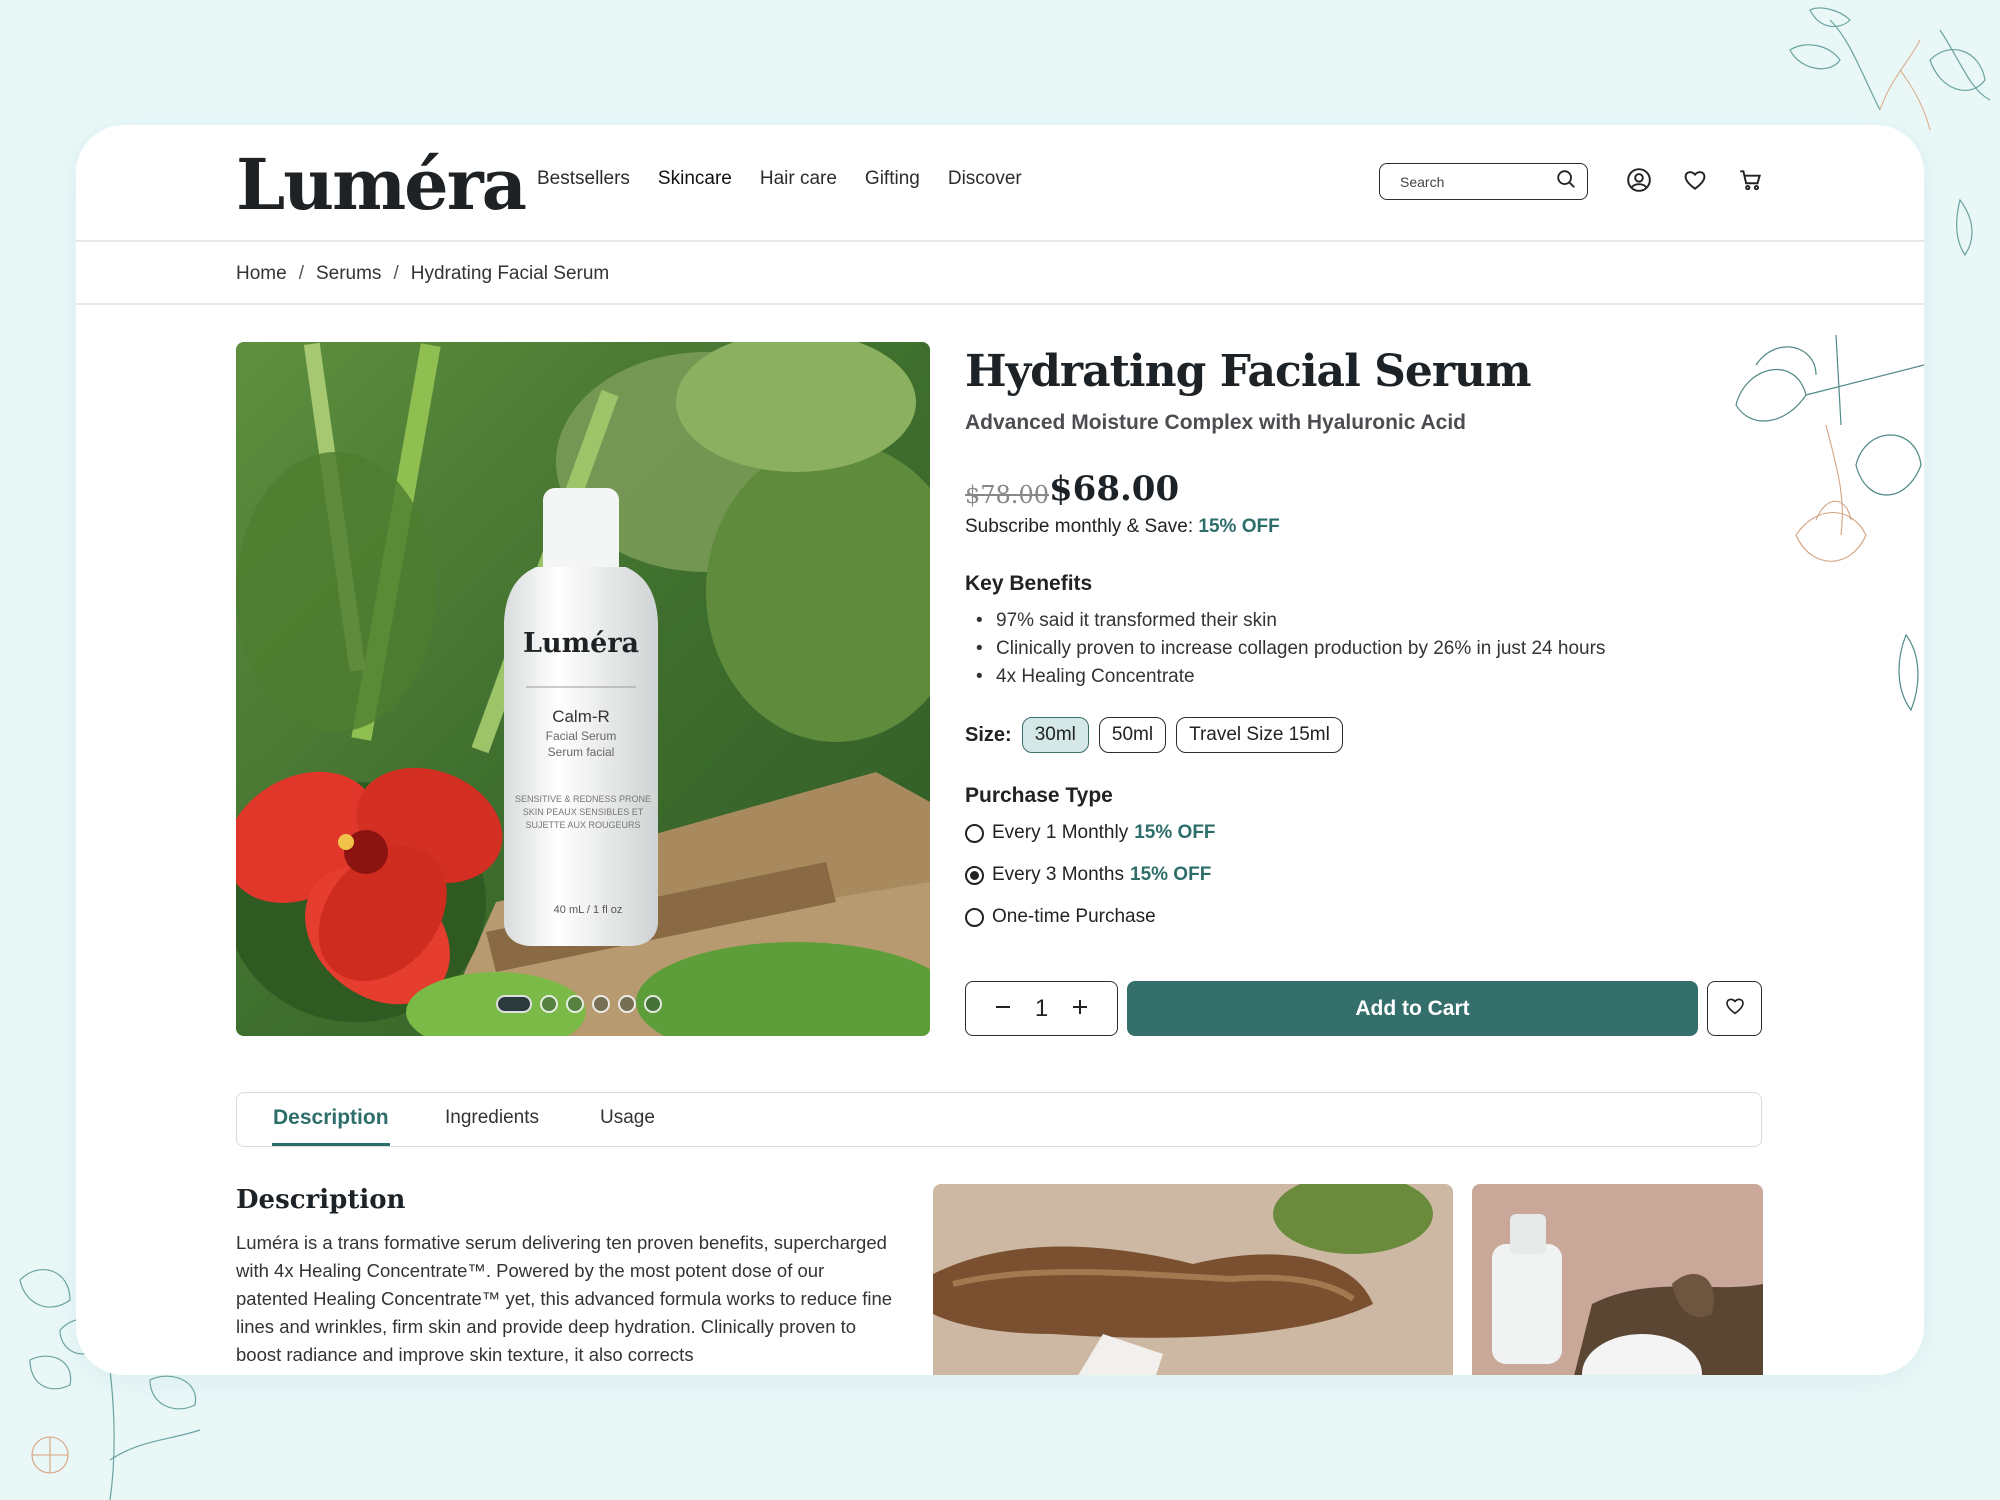 The width and height of the screenshot is (2000, 1500). Describe the element at coordinates (492, 1118) in the screenshot. I see `tab-ingredients: Ingredients` at that location.